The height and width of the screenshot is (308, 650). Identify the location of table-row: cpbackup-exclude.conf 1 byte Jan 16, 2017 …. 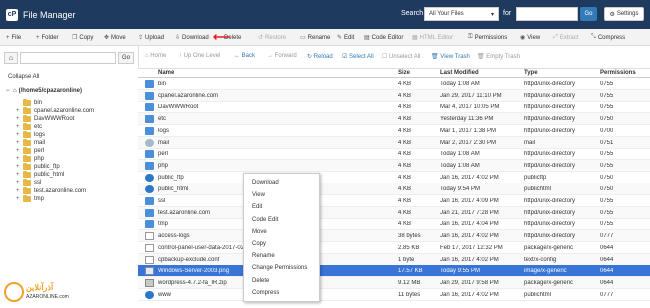
(394, 259).